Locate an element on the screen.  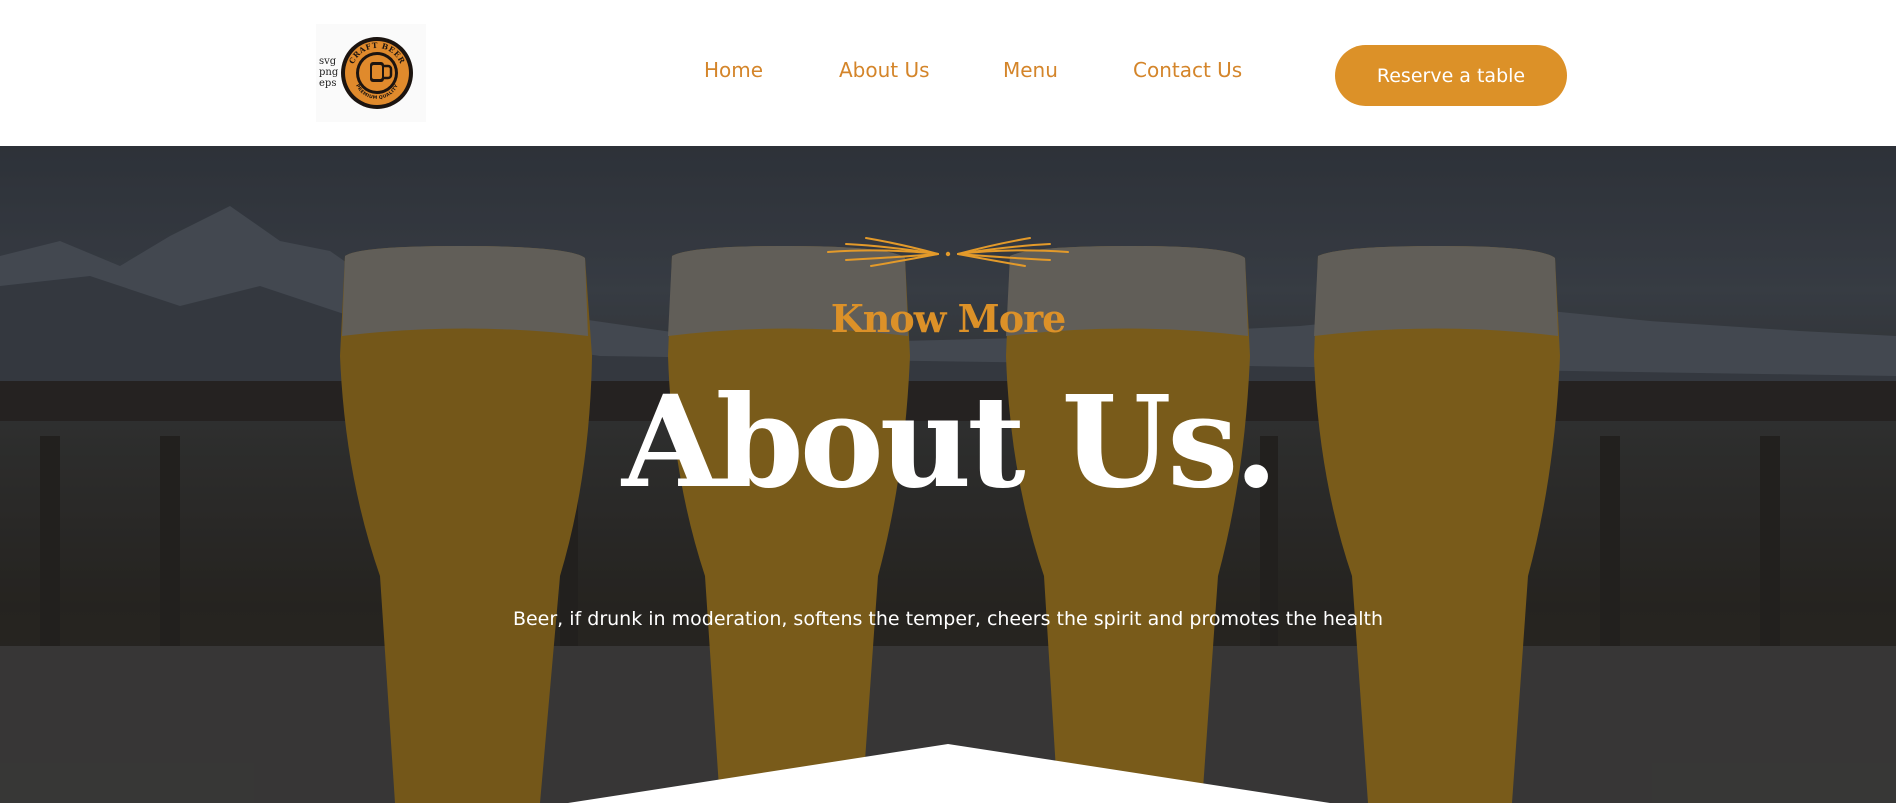
craft-beer-badge-icon: CRAFT BEER PREMIUM QUALITY is located at coordinates (377, 73).